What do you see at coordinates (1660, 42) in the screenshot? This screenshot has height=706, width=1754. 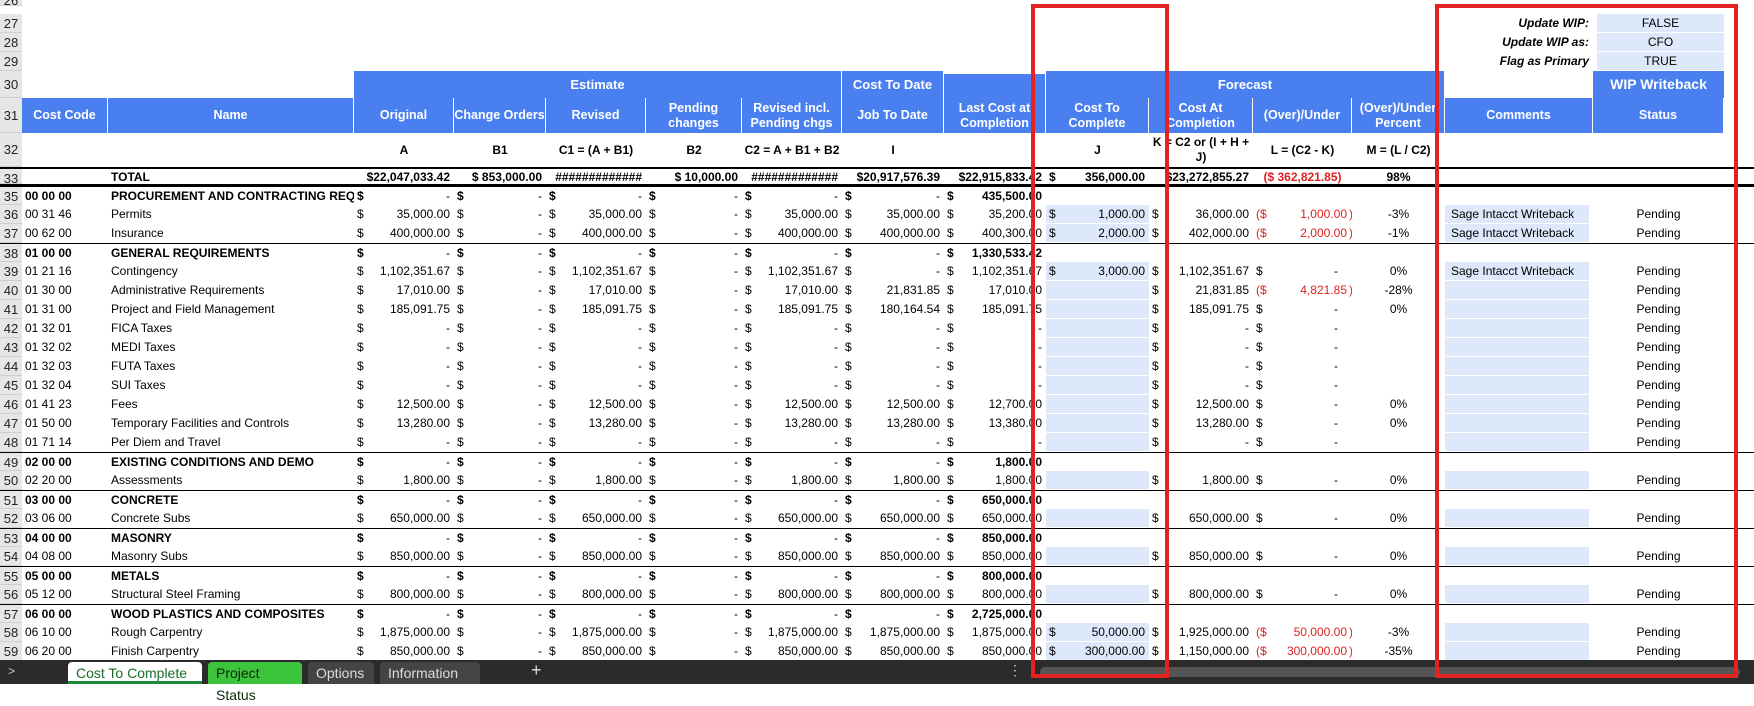 I see `update-wip-as-value: CFO` at bounding box center [1660, 42].